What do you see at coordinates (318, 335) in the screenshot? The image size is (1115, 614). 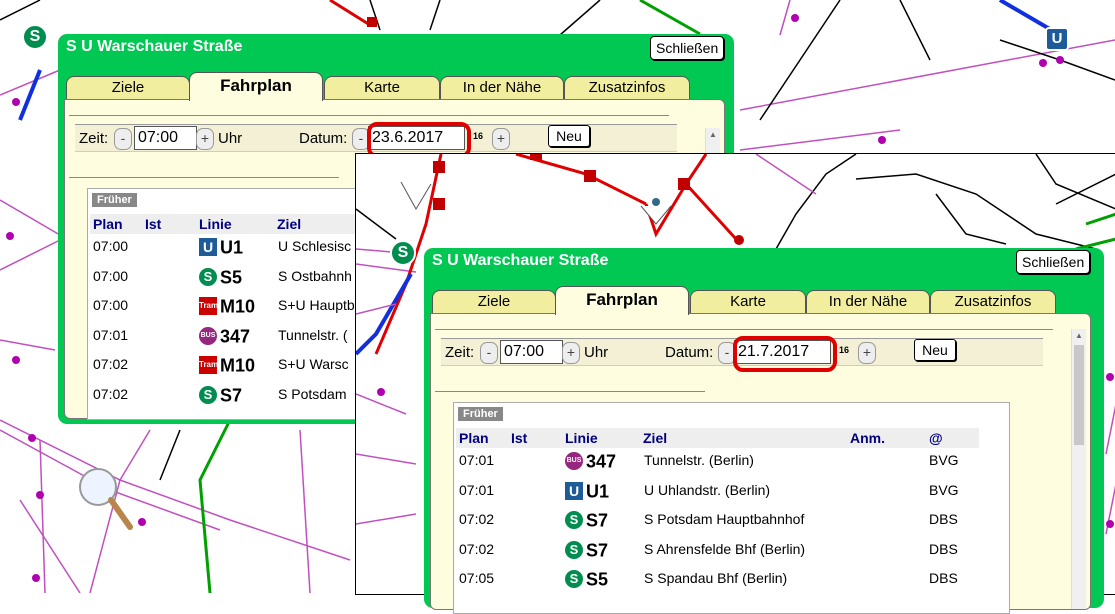 I see `destination: Tunnelstr. (` at bounding box center [318, 335].